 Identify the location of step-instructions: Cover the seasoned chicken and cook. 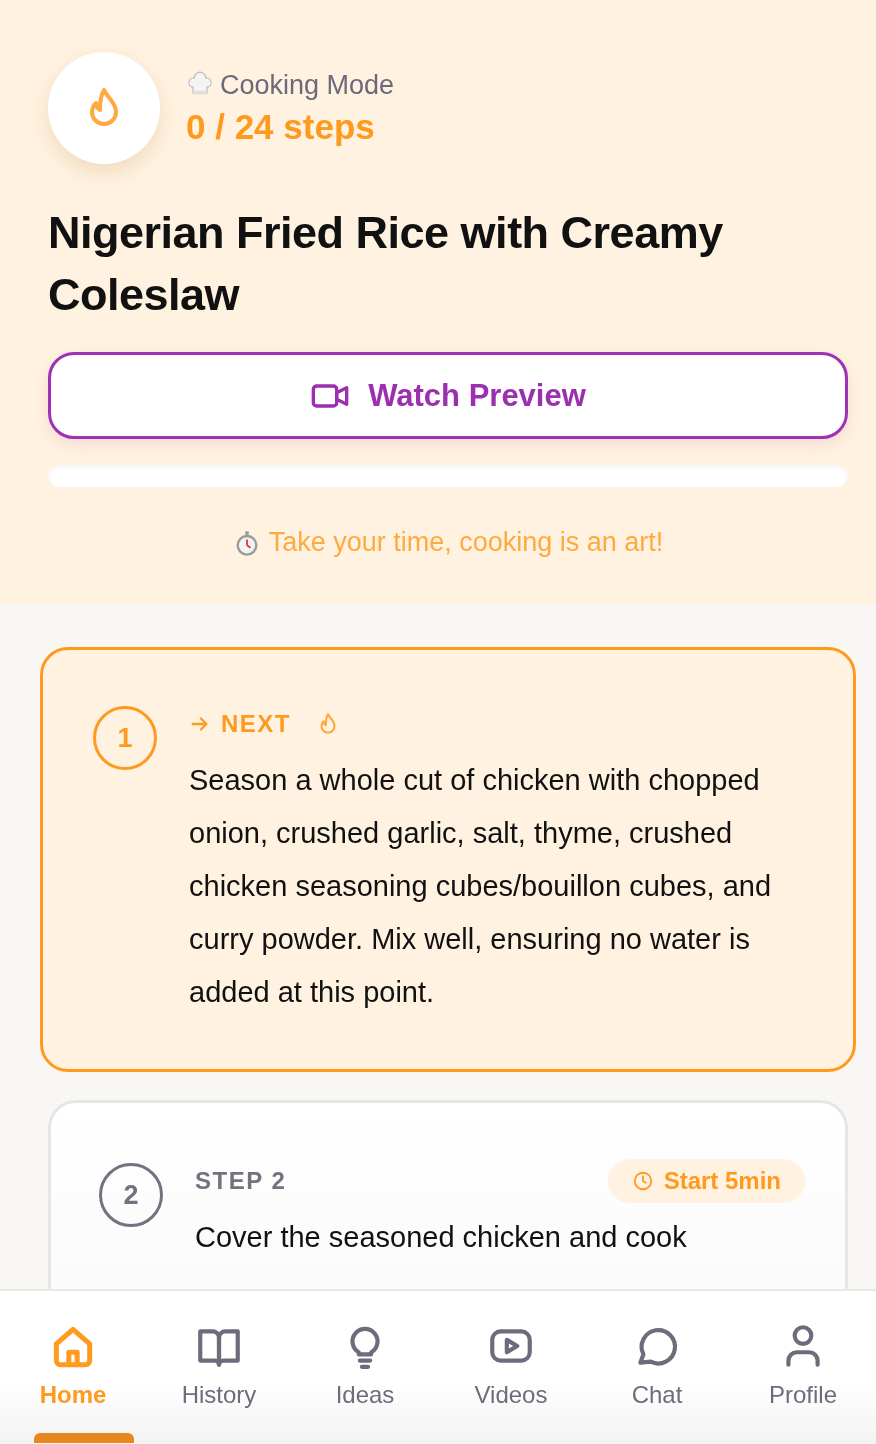
(441, 1237).